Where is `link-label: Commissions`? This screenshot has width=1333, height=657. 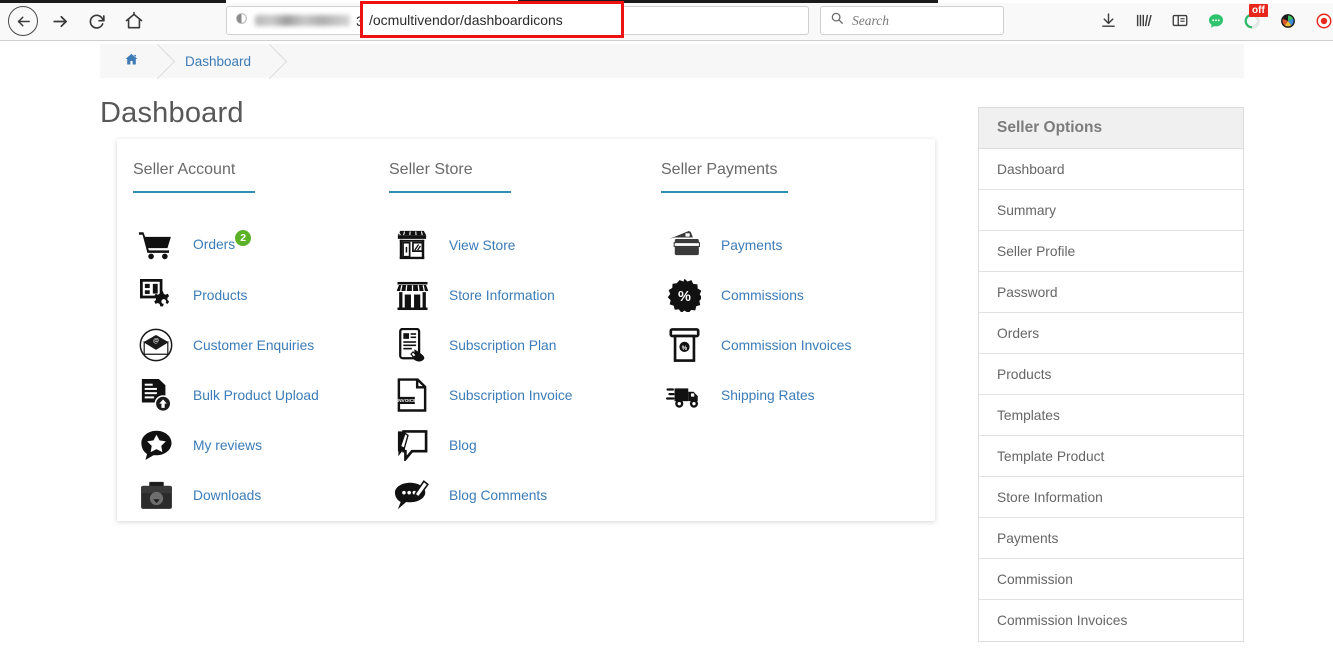
link-label: Commissions is located at coordinates (762, 295).